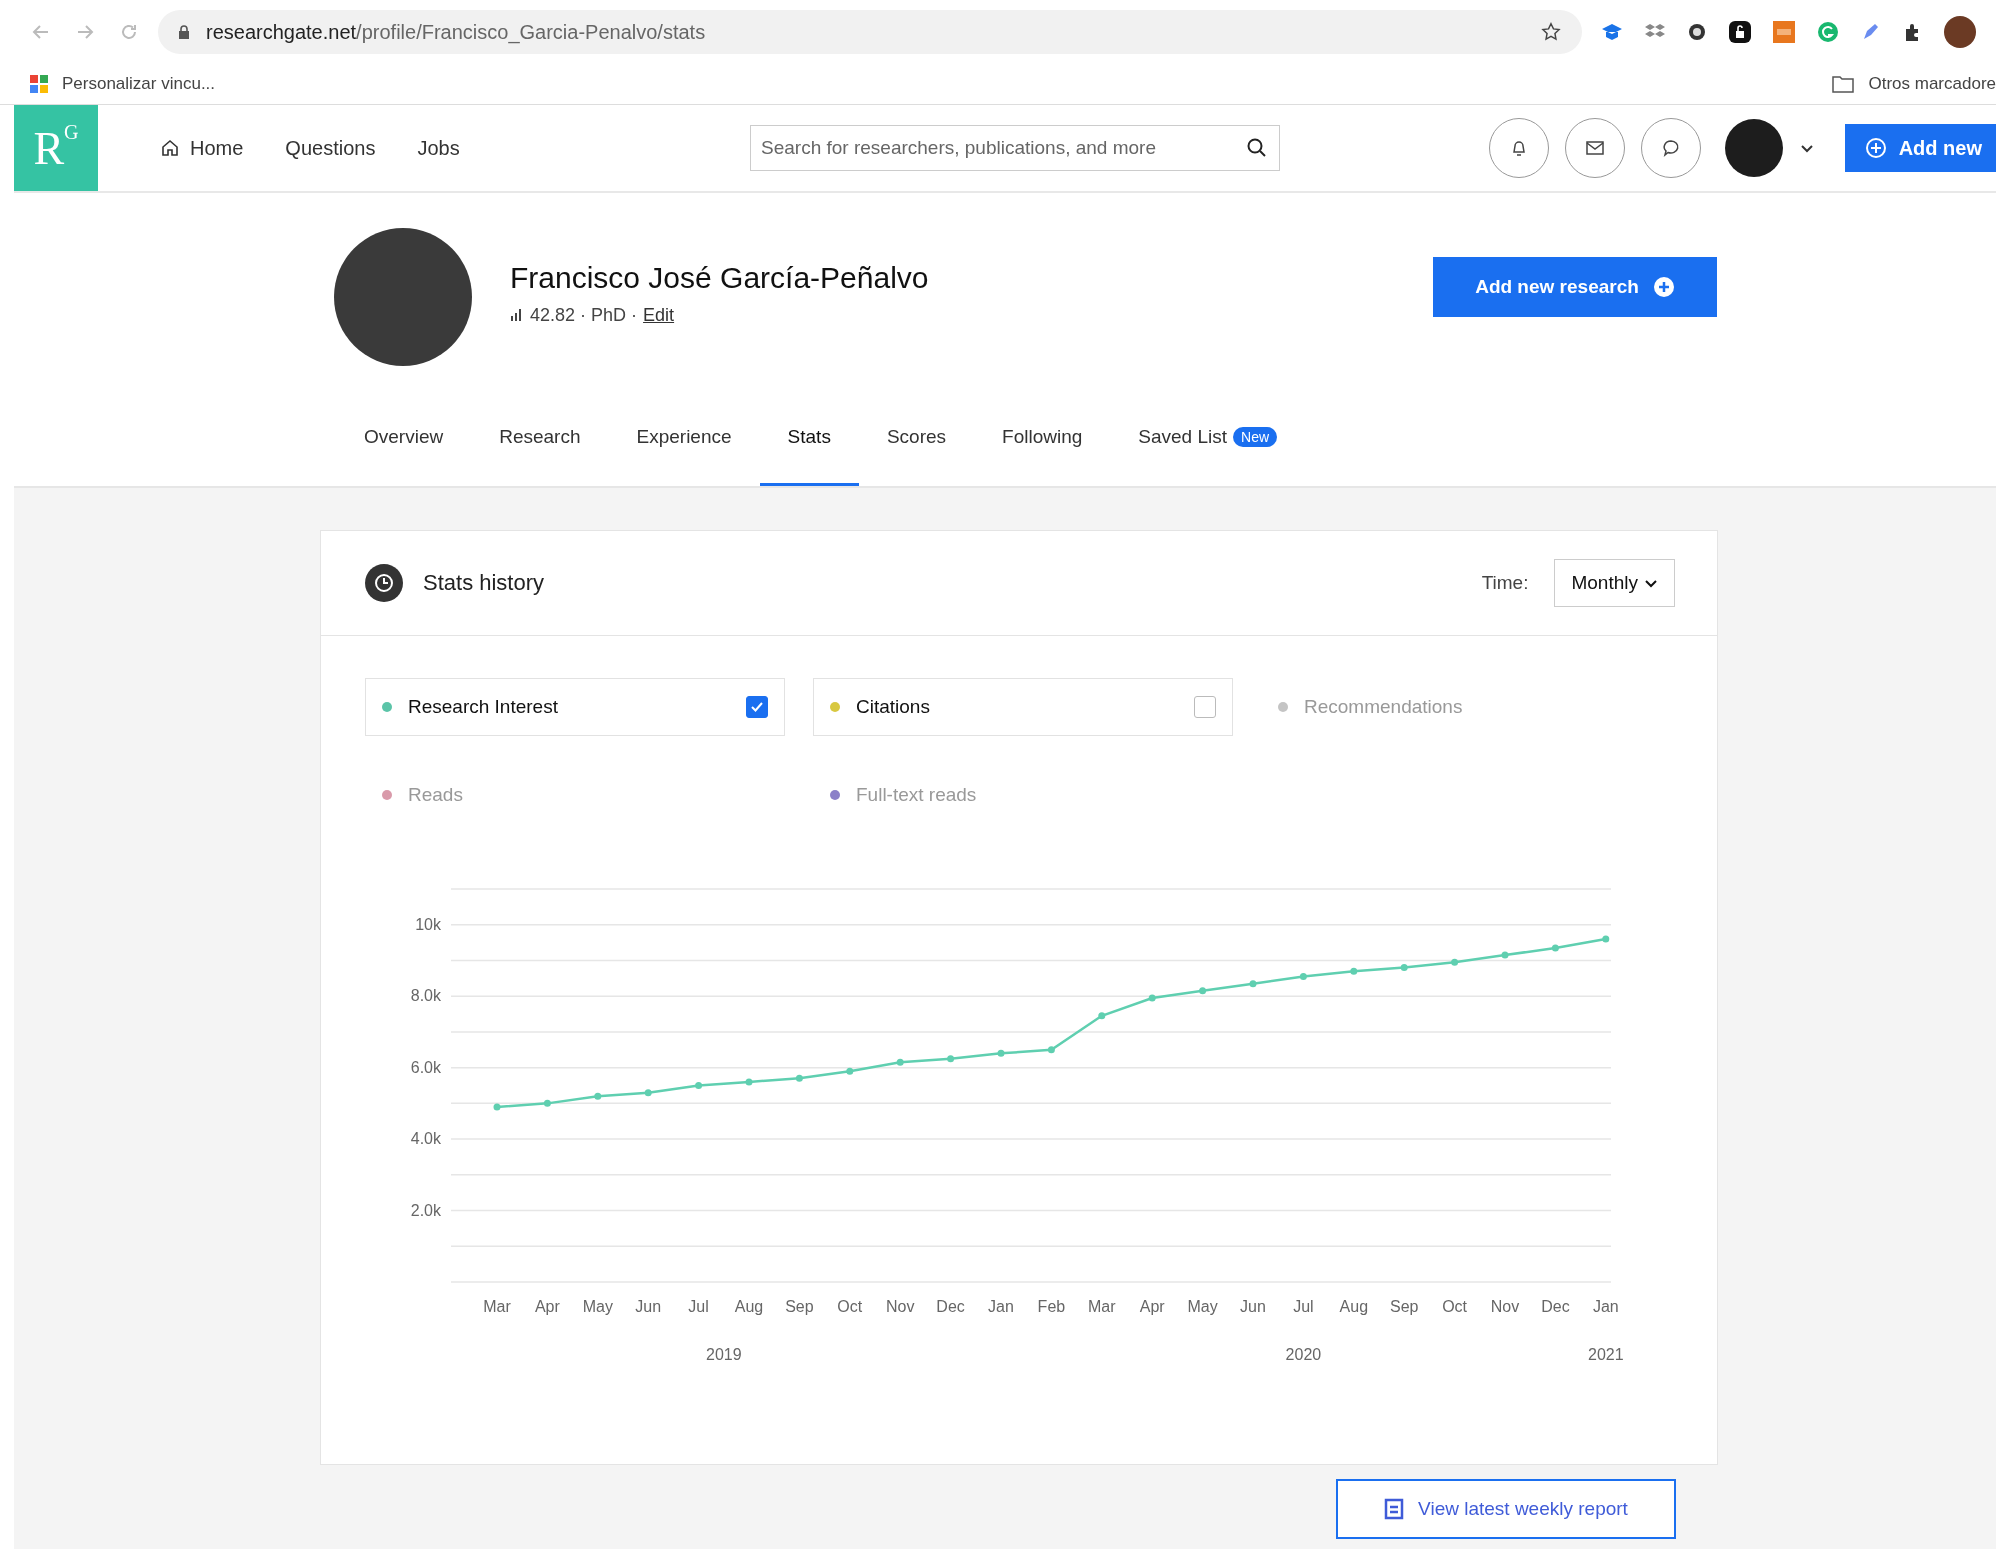 This screenshot has width=1996, height=1549. What do you see at coordinates (659, 315) in the screenshot?
I see `edit-link: Edit` at bounding box center [659, 315].